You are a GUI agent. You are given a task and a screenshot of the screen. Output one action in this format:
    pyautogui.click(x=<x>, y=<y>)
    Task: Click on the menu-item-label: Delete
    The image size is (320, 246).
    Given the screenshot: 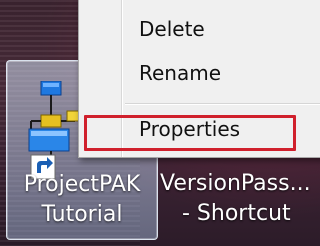 What is the action you would take?
    pyautogui.click(x=172, y=29)
    